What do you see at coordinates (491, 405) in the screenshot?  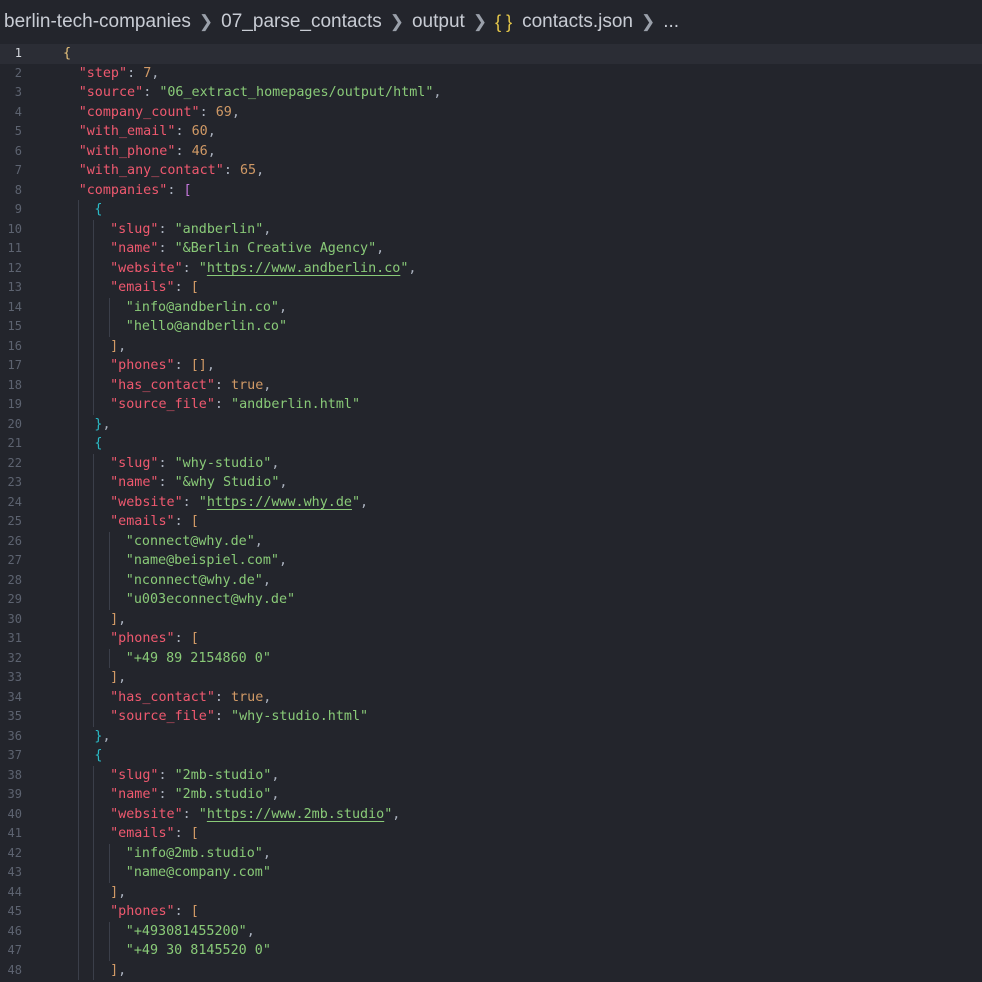 I see `code-line: 19 "source_file": "andberlin.html"` at bounding box center [491, 405].